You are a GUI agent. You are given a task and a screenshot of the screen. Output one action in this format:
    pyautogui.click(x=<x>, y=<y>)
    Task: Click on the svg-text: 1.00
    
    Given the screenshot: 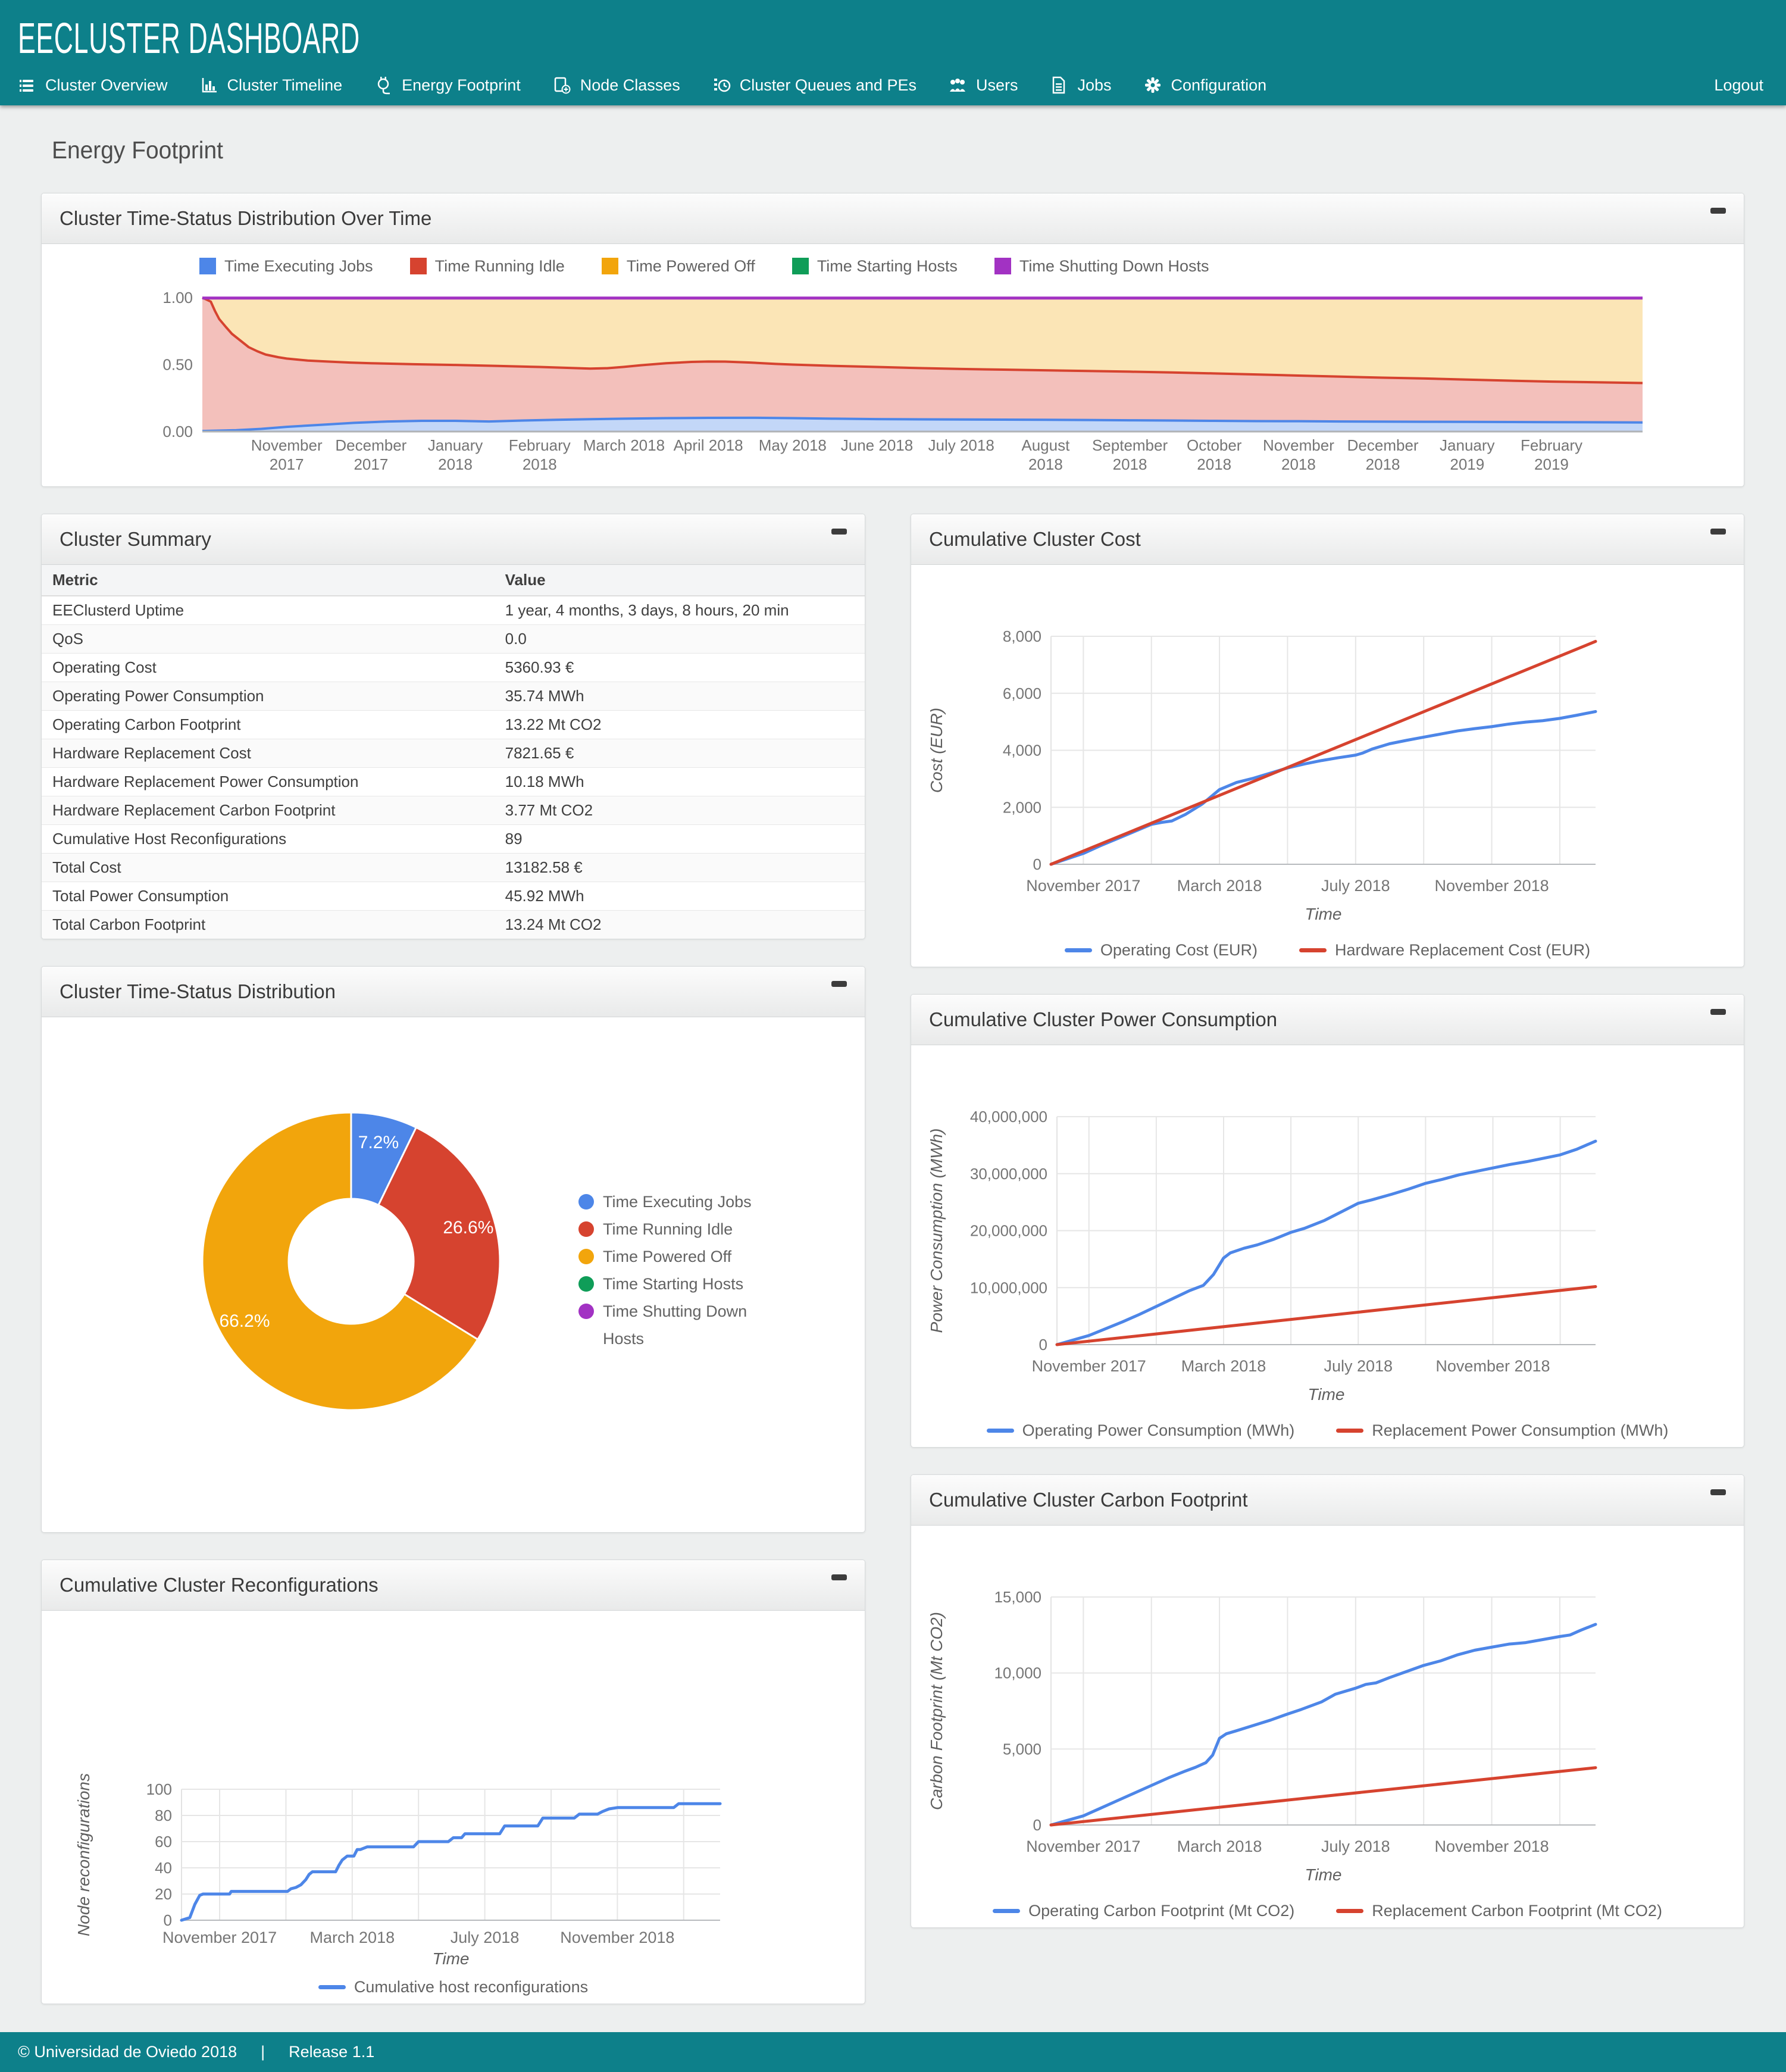 What is the action you would take?
    pyautogui.click(x=177, y=298)
    